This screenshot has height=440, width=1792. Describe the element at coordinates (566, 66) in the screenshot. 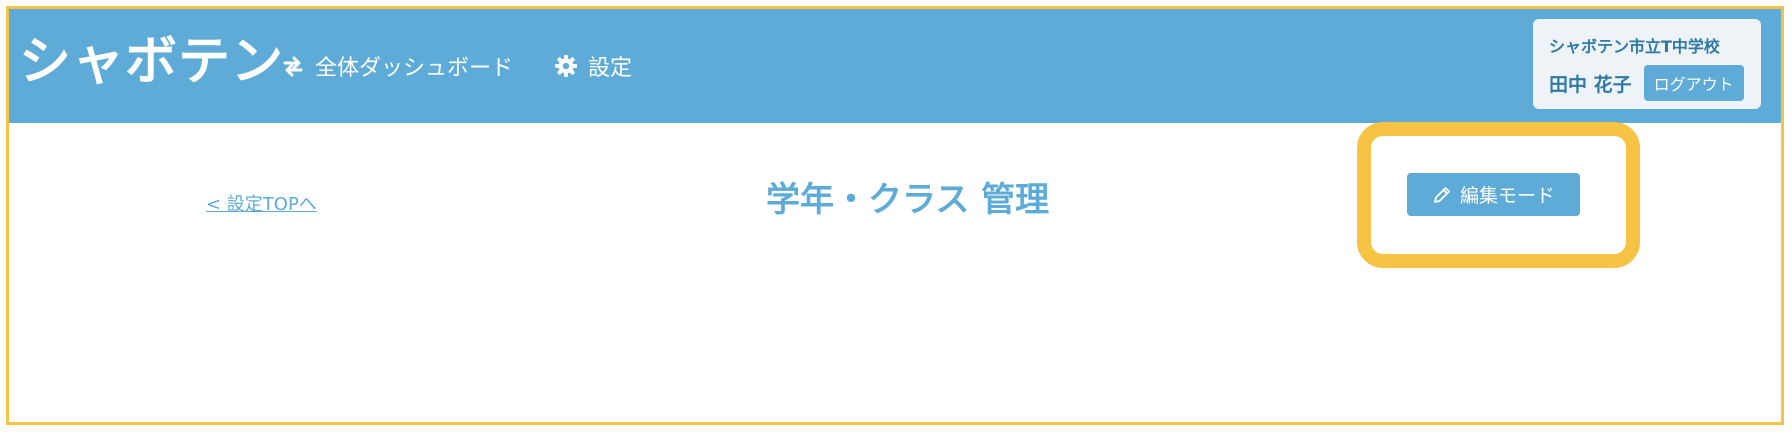

I see `gear-icon` at that location.